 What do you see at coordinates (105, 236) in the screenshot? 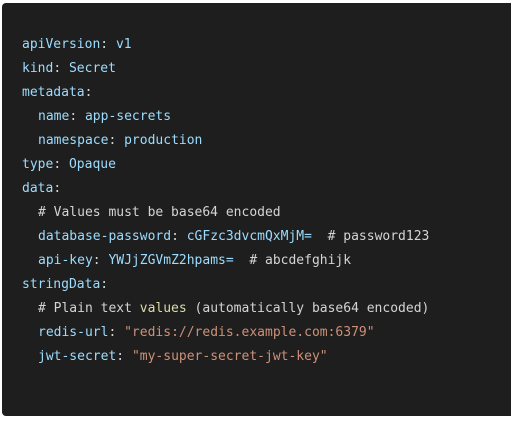
I see `yaml-key: database-password` at bounding box center [105, 236].